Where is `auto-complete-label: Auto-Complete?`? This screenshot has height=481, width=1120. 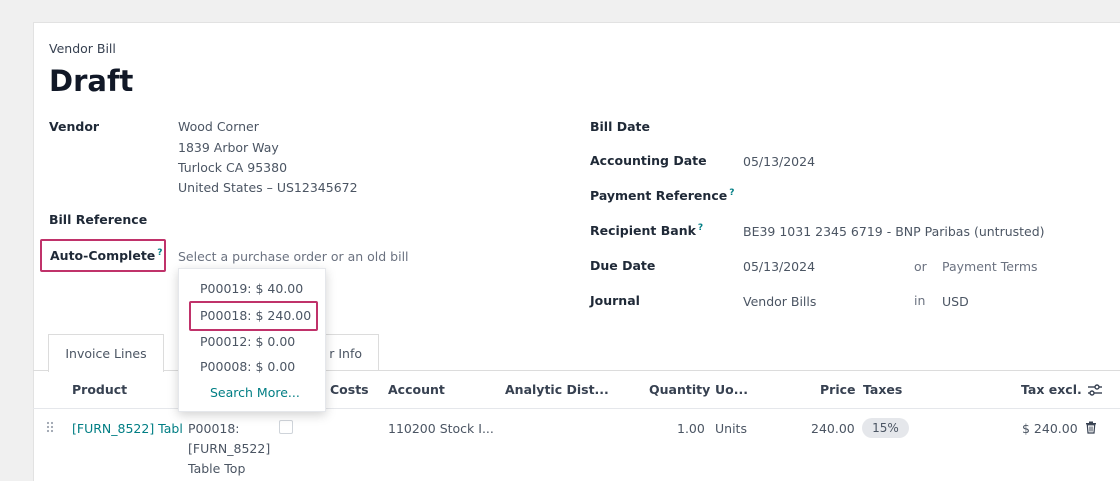 auto-complete-label: Auto-Complete? is located at coordinates (106, 256).